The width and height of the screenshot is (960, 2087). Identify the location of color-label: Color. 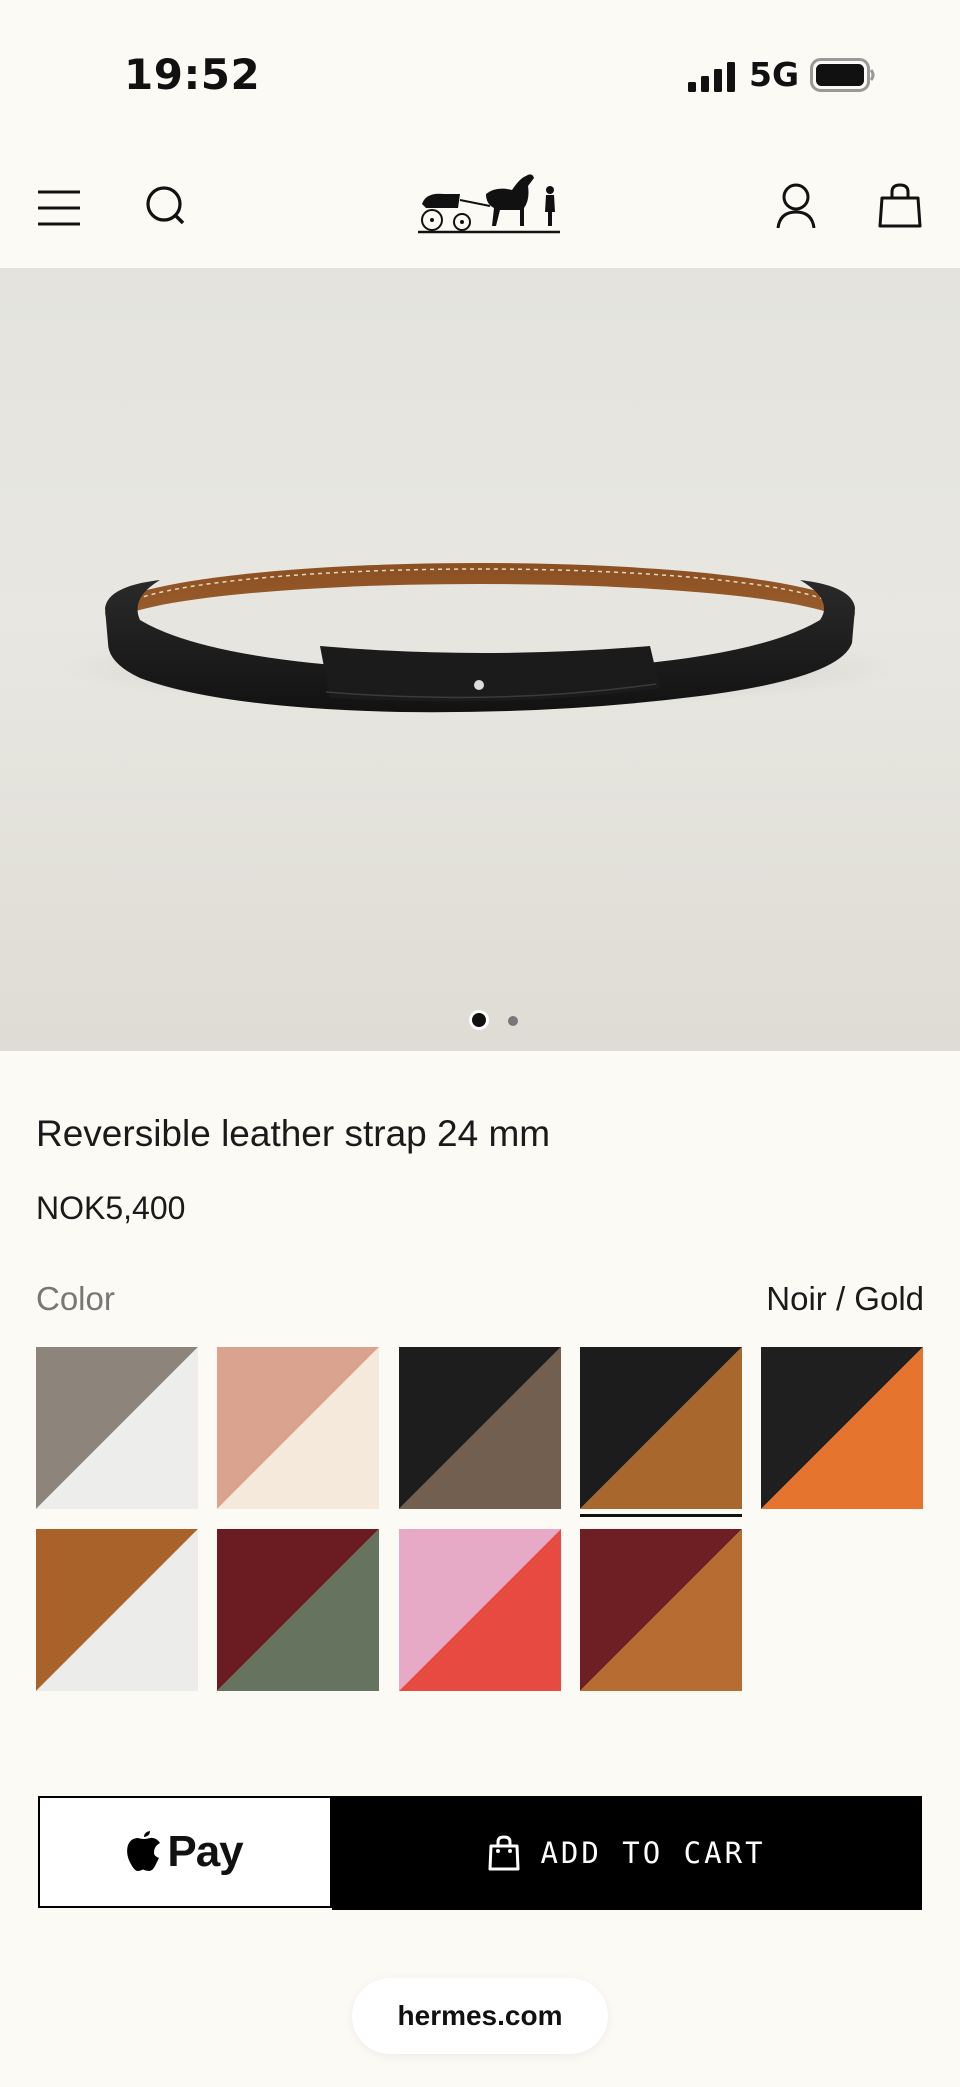
(75, 1298).